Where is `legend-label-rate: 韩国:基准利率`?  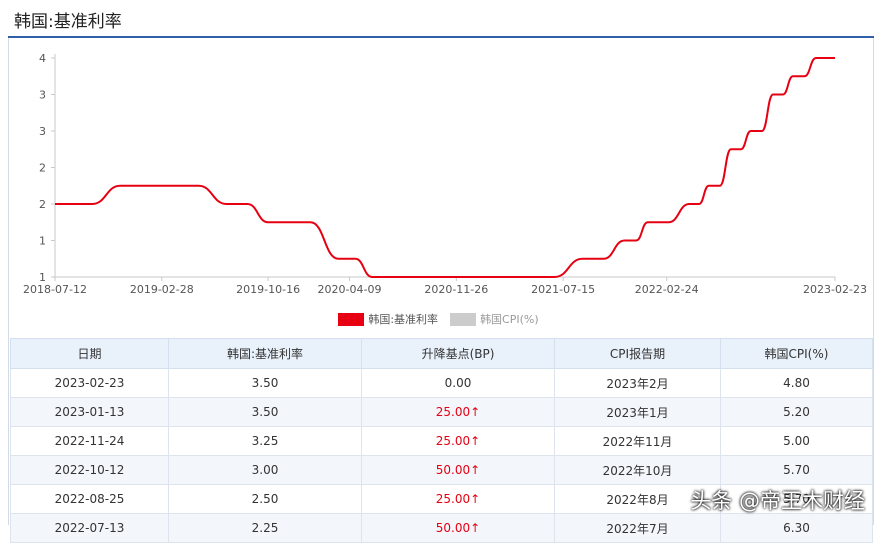
legend-label-rate: 韩国:基准利率 is located at coordinates (403, 319).